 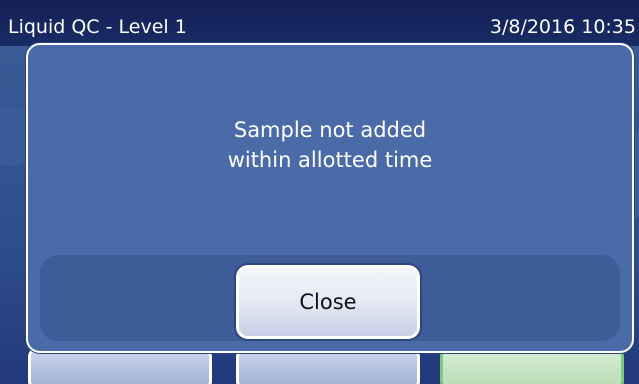 I want to click on dialog-message-line1: Sample not added, so click(x=330, y=130).